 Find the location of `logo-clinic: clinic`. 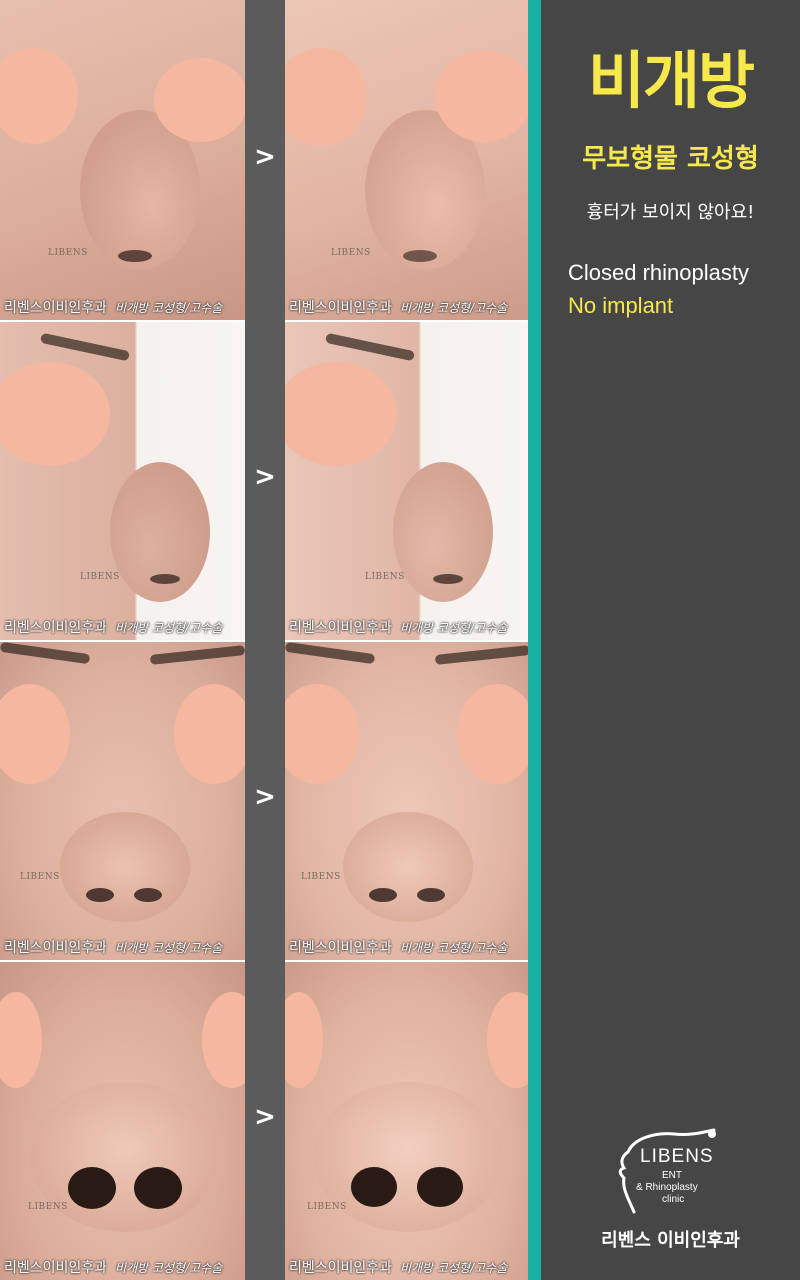

logo-clinic: clinic is located at coordinates (673, 1199).